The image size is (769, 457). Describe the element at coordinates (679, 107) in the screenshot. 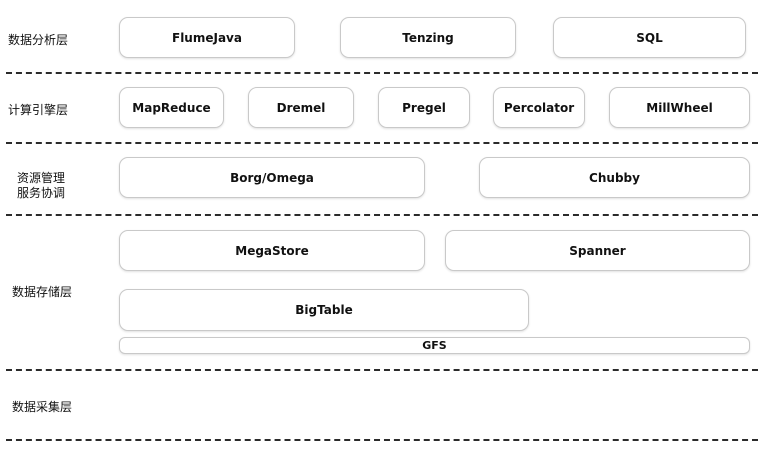

I see `component-millwheel: MillWheel` at that location.